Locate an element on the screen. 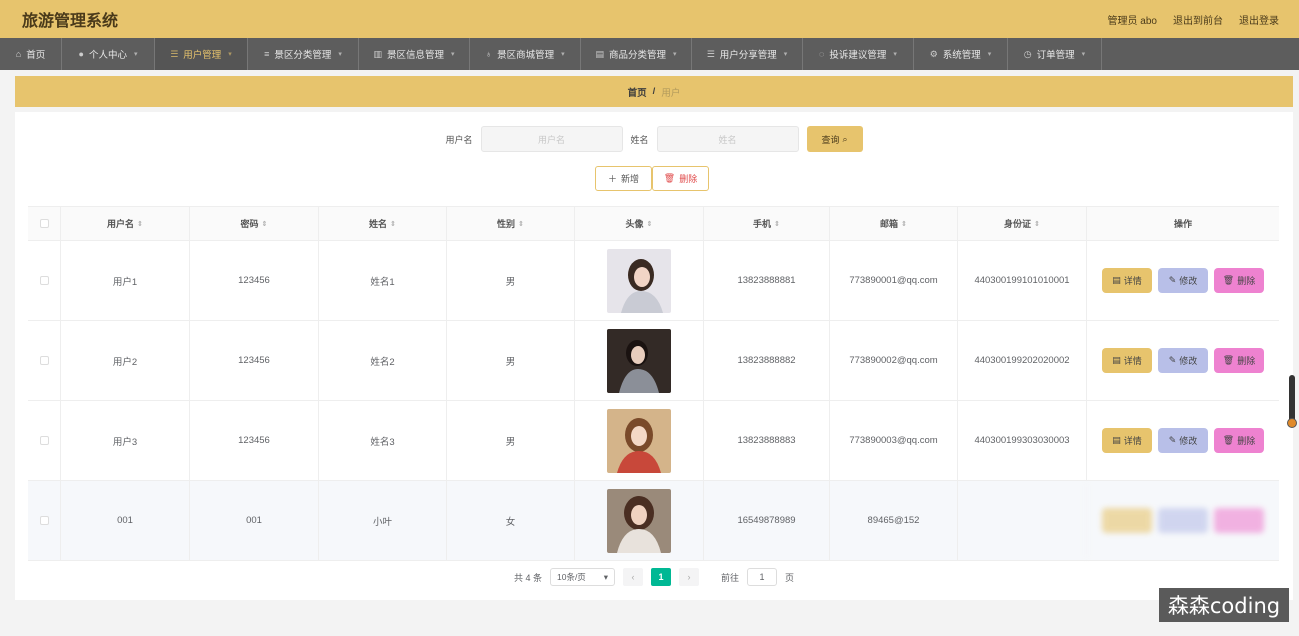 This screenshot has height=636, width=1299. prev-page-button: ‹ is located at coordinates (632, 577).